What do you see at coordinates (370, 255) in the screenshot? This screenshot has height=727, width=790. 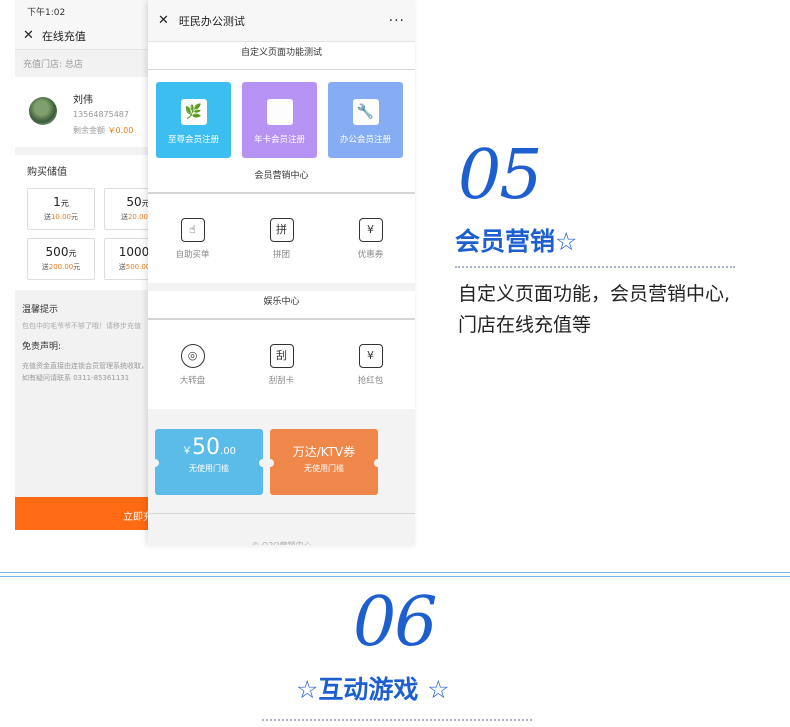 I see `marketing-label: 优惠券` at bounding box center [370, 255].